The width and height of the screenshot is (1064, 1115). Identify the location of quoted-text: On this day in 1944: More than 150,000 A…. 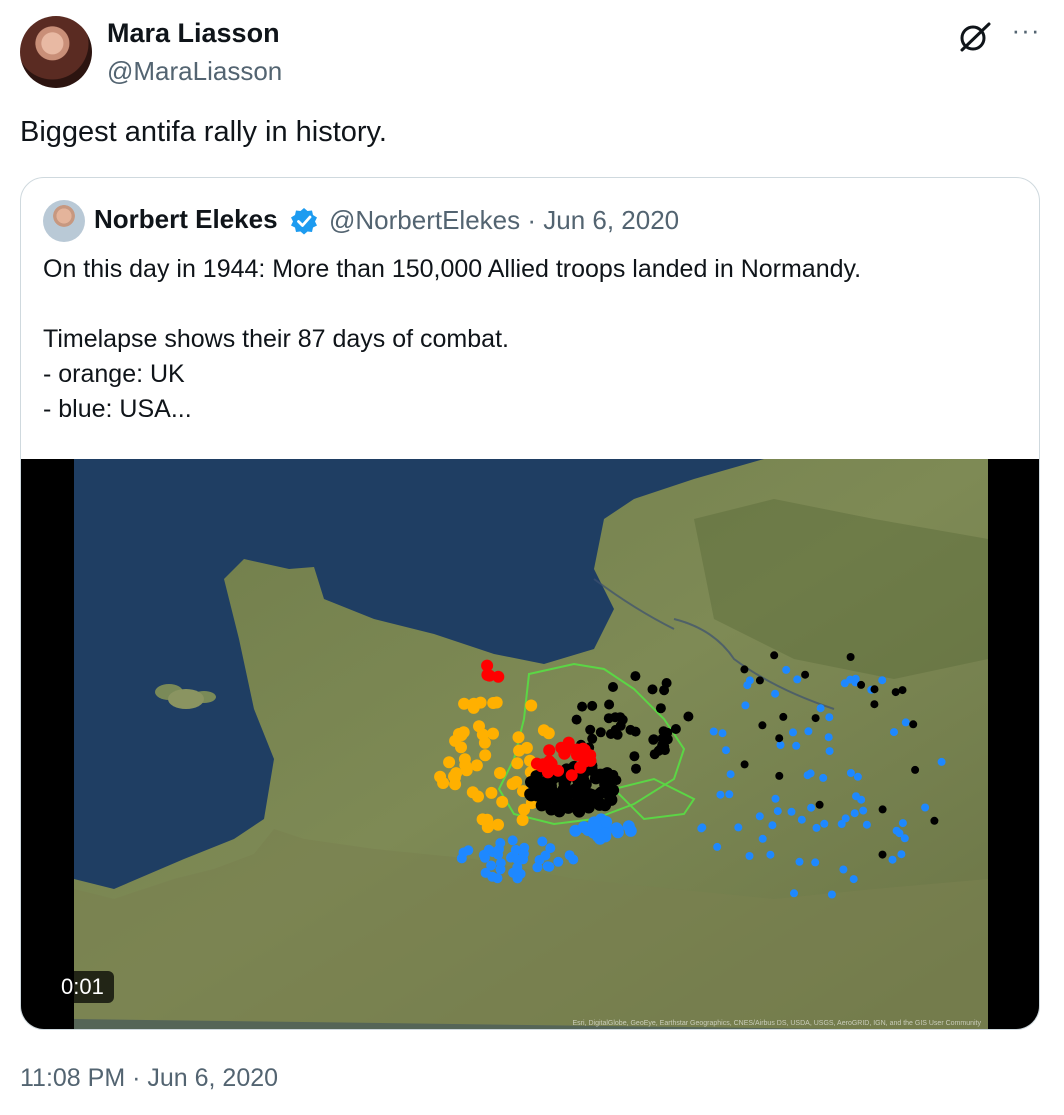
(452, 339).